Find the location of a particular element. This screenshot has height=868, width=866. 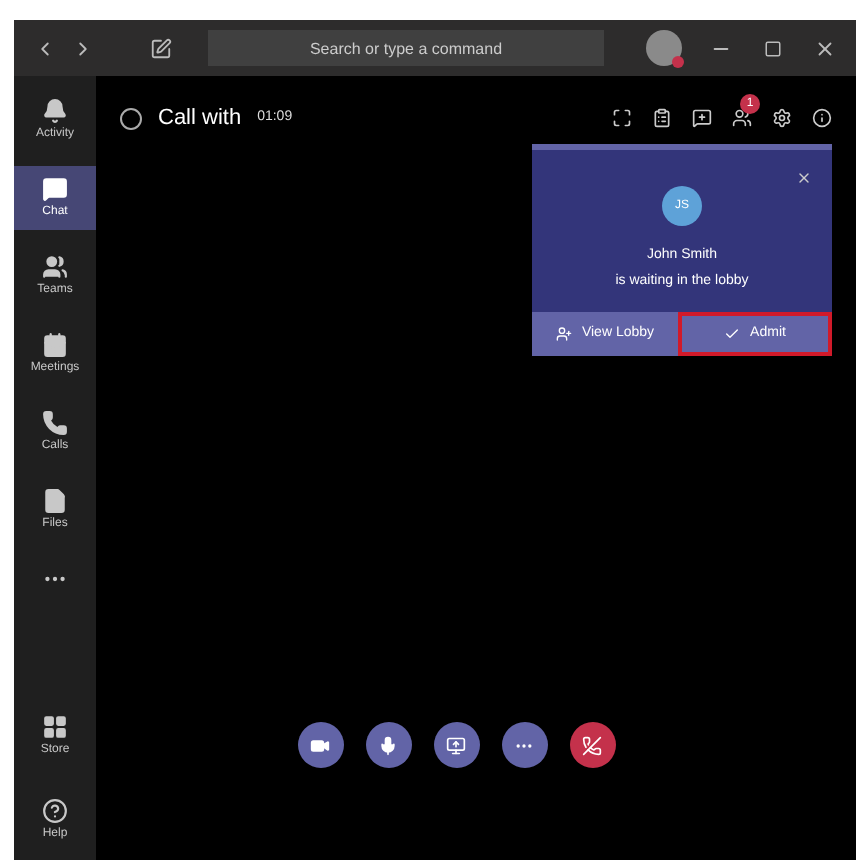

help-icon is located at coordinates (55, 811).